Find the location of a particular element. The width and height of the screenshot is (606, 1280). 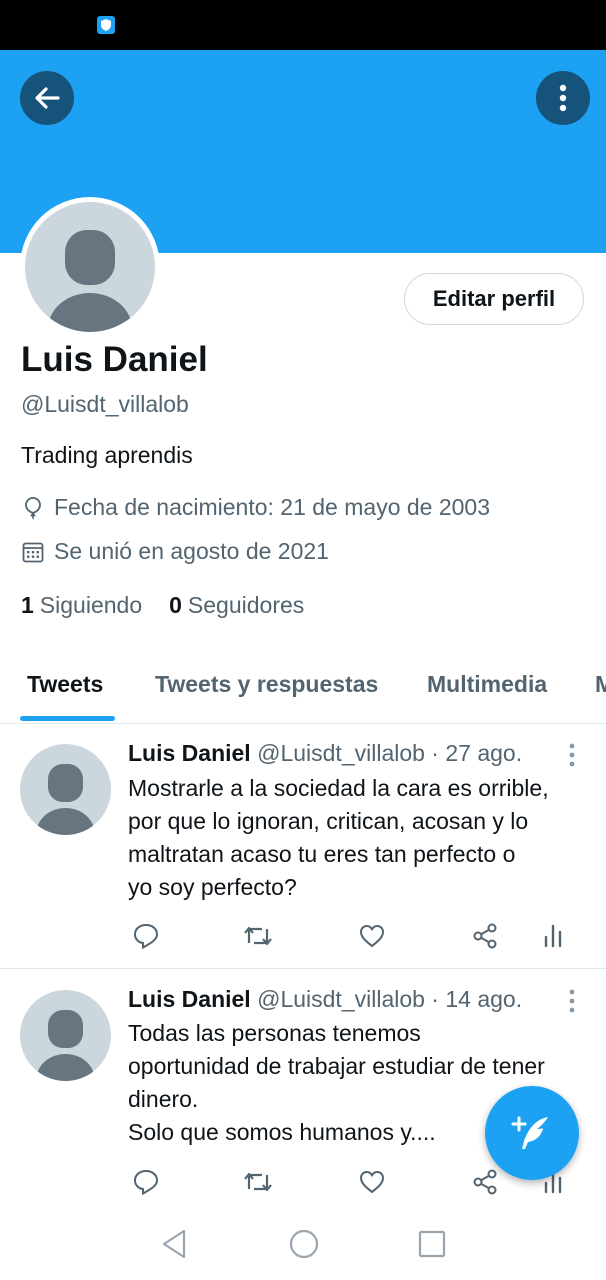

birthday-text: Fecha de nacimiento: 21 de mayo de 2003 is located at coordinates (272, 507).